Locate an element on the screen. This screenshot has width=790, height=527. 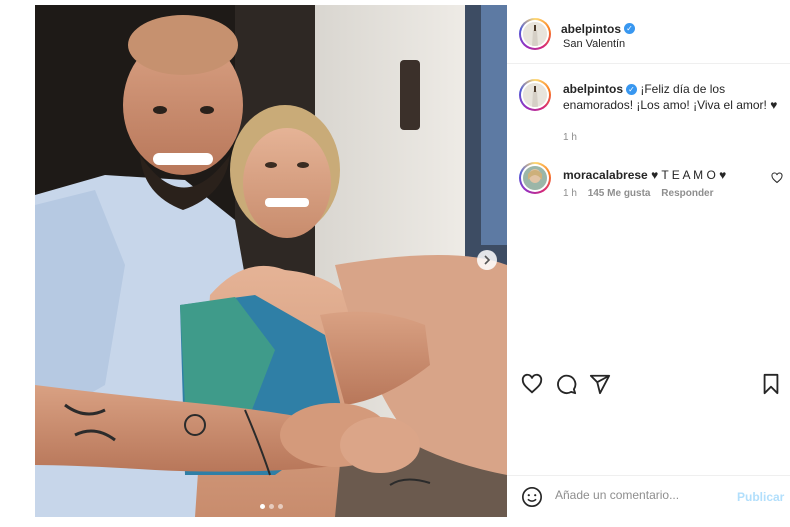
username-link: abelpintos is located at coordinates (591, 29).